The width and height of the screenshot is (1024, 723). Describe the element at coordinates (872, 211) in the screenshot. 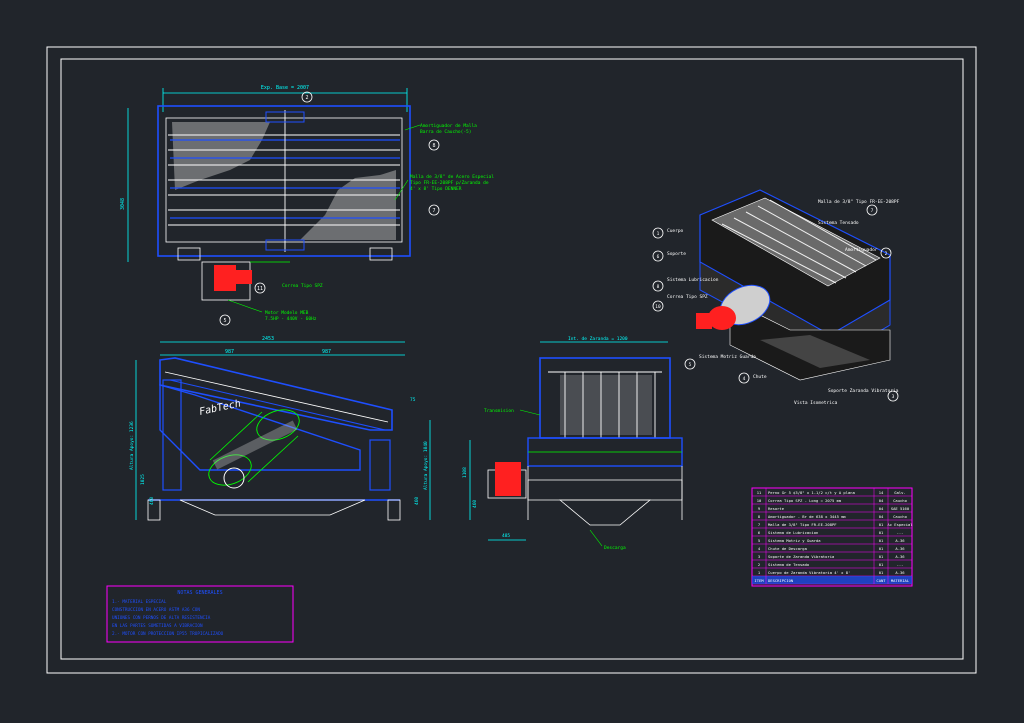

I see `svg-text: 7` at that location.